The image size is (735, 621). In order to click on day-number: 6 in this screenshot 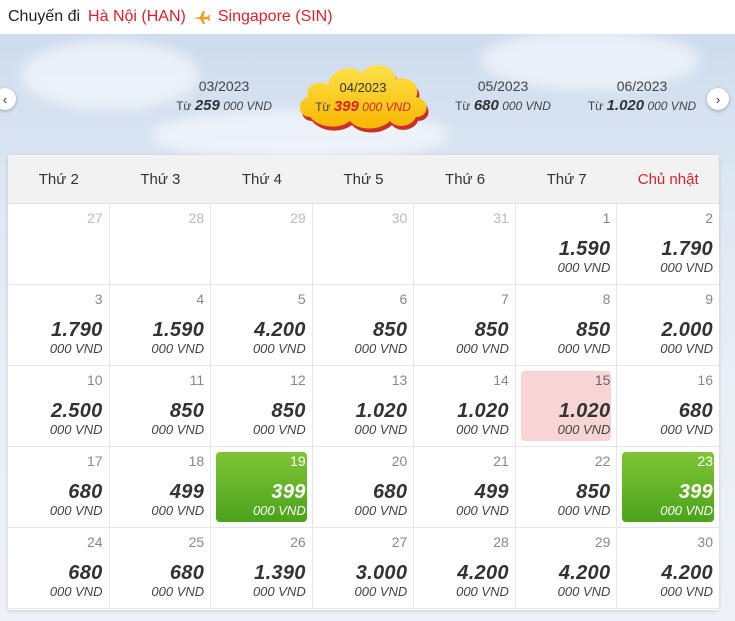, I will do `click(403, 299)`.